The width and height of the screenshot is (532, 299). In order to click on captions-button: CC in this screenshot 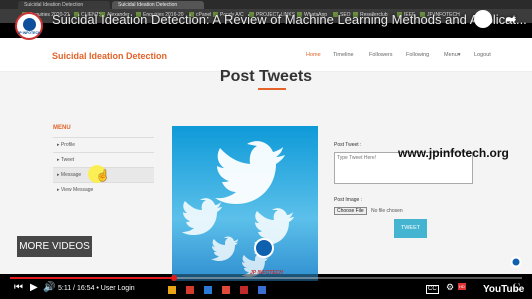, I will do `click(432, 289)`.